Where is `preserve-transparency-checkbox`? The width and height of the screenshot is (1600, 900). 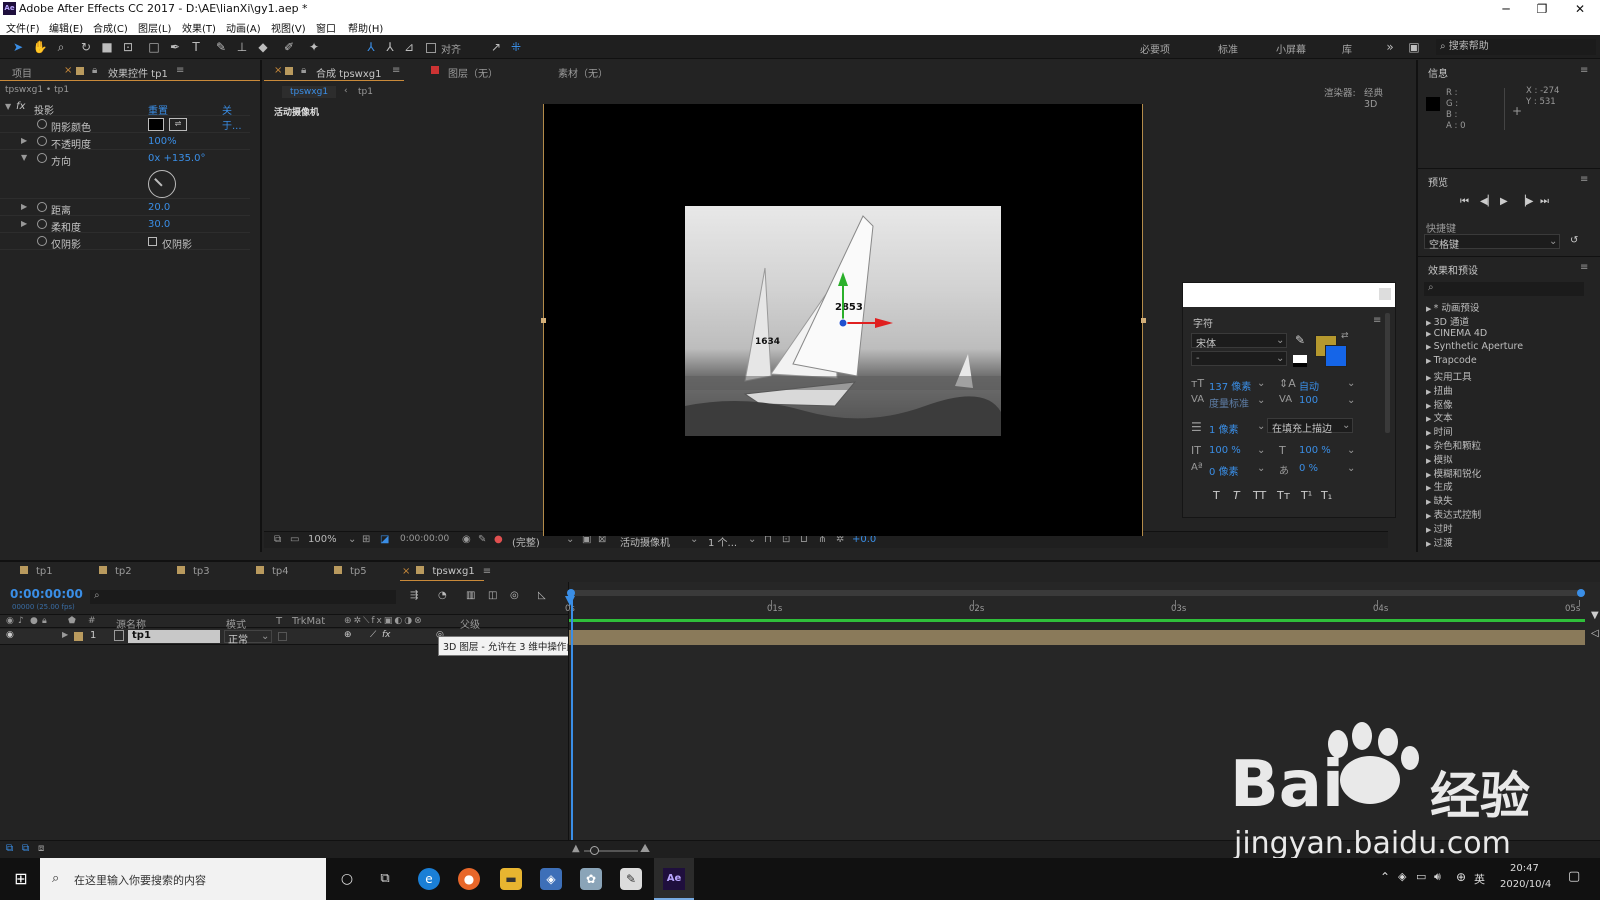 preserve-transparency-checkbox is located at coordinates (282, 636).